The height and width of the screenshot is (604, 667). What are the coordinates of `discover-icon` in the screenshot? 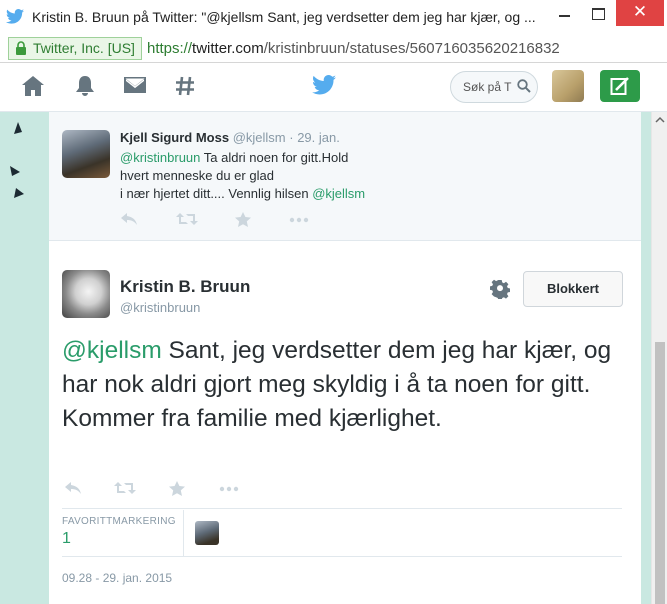 It's located at (185, 86).